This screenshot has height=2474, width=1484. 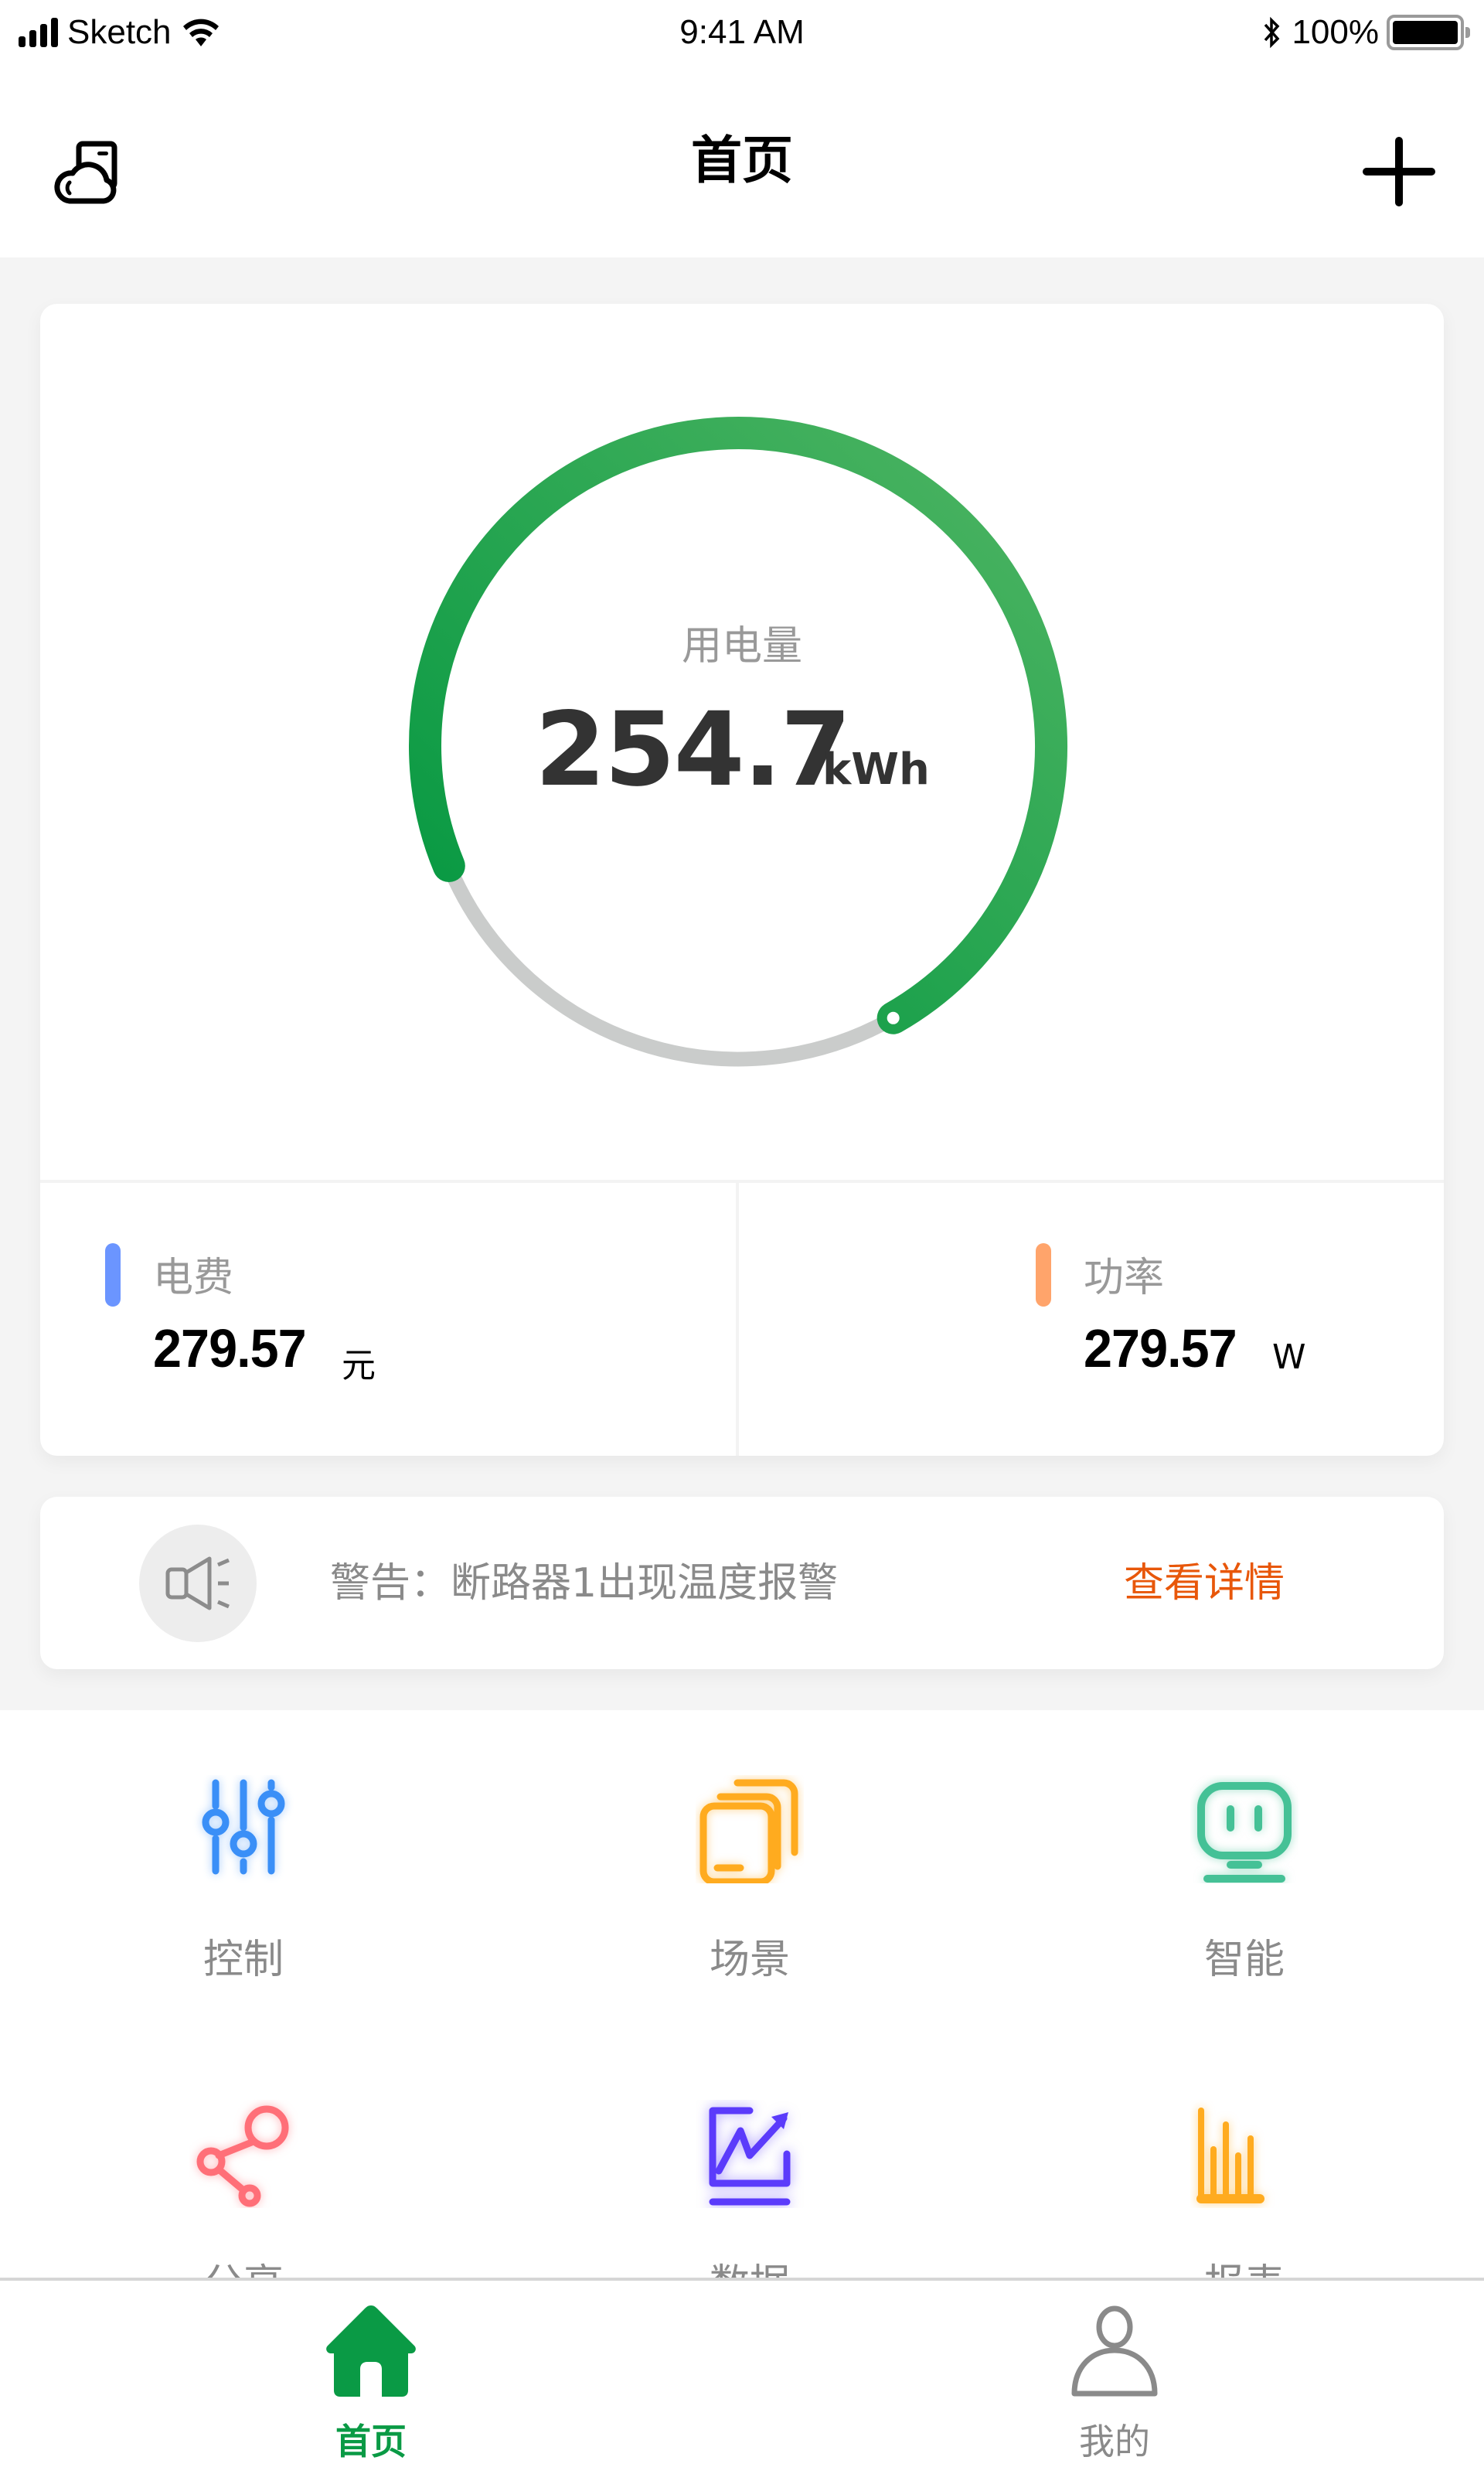 What do you see at coordinates (1204, 1583) in the screenshot?
I see `view-details-link: 查看详情` at bounding box center [1204, 1583].